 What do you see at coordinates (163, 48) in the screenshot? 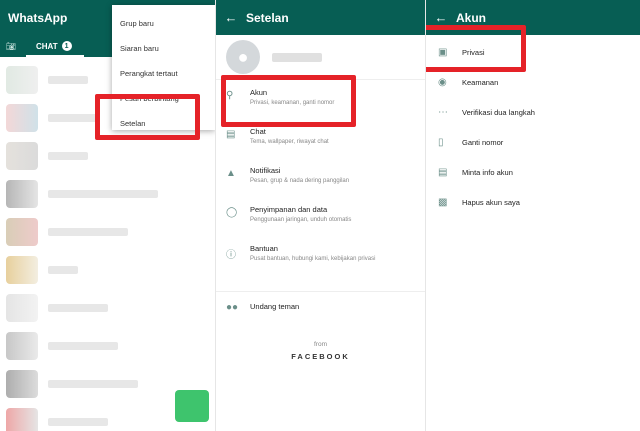
I see `menu-item-broadcast: Siaran baru` at bounding box center [163, 48].